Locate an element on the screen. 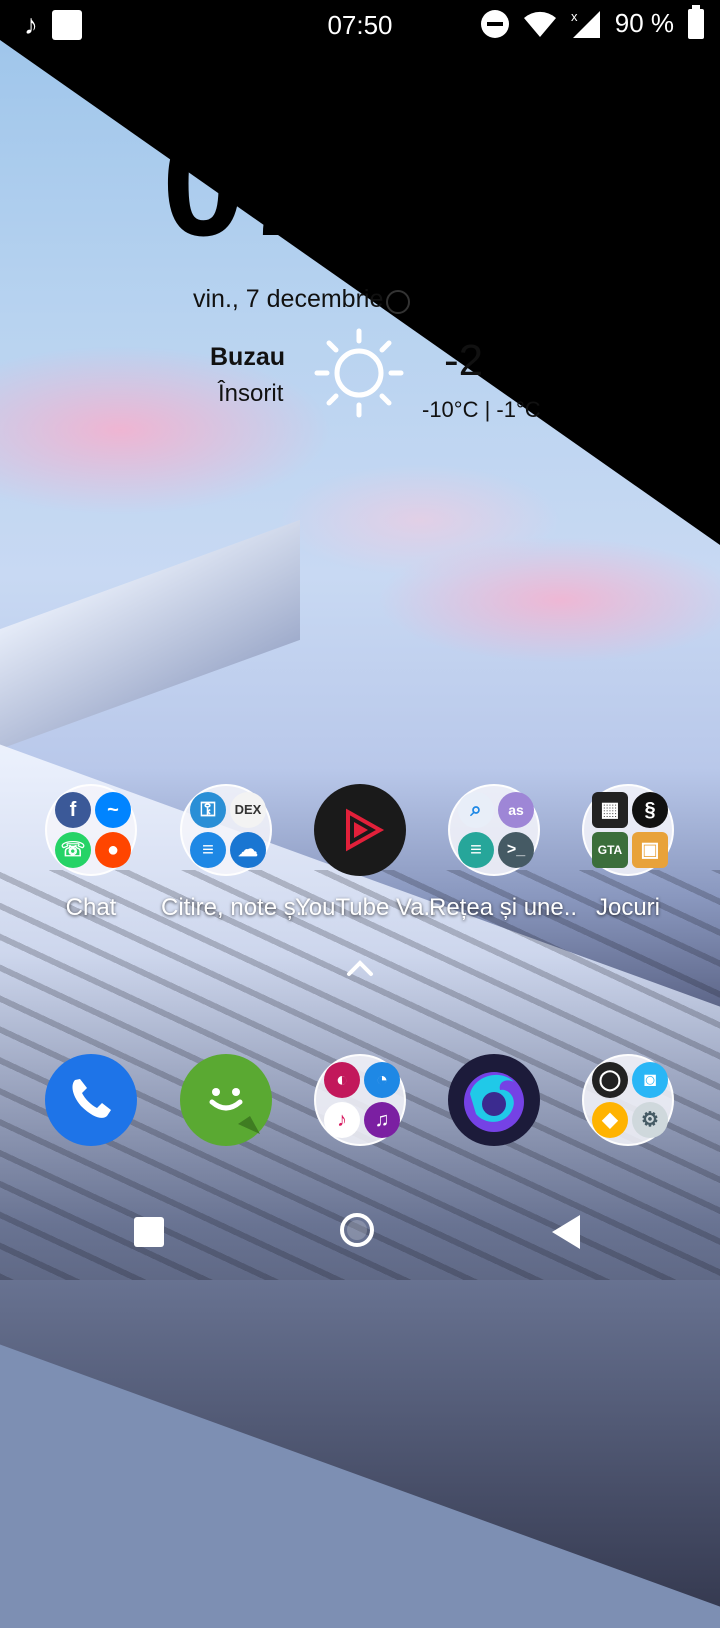 This screenshot has width=720, height=1628. dock-messaging is located at coordinates (226, 1100).